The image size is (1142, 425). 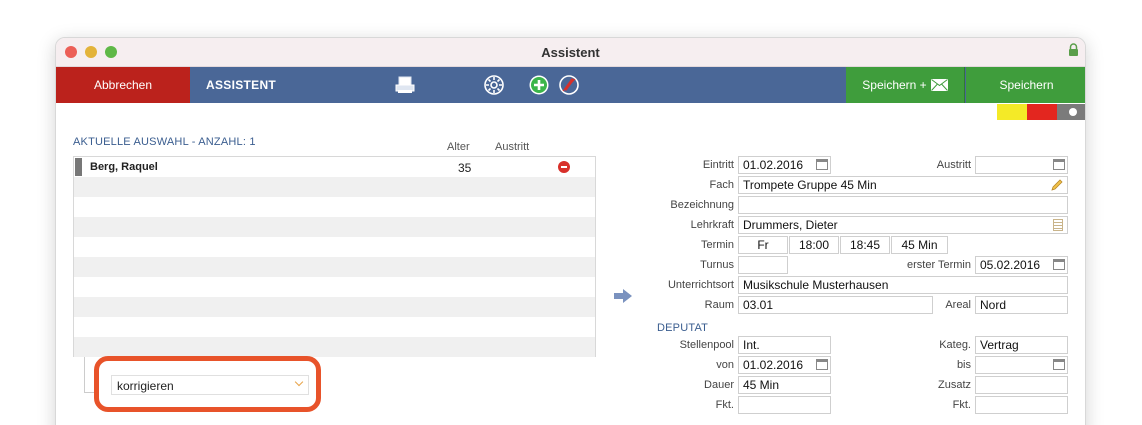 I want to click on student-age: 35, so click(x=465, y=168).